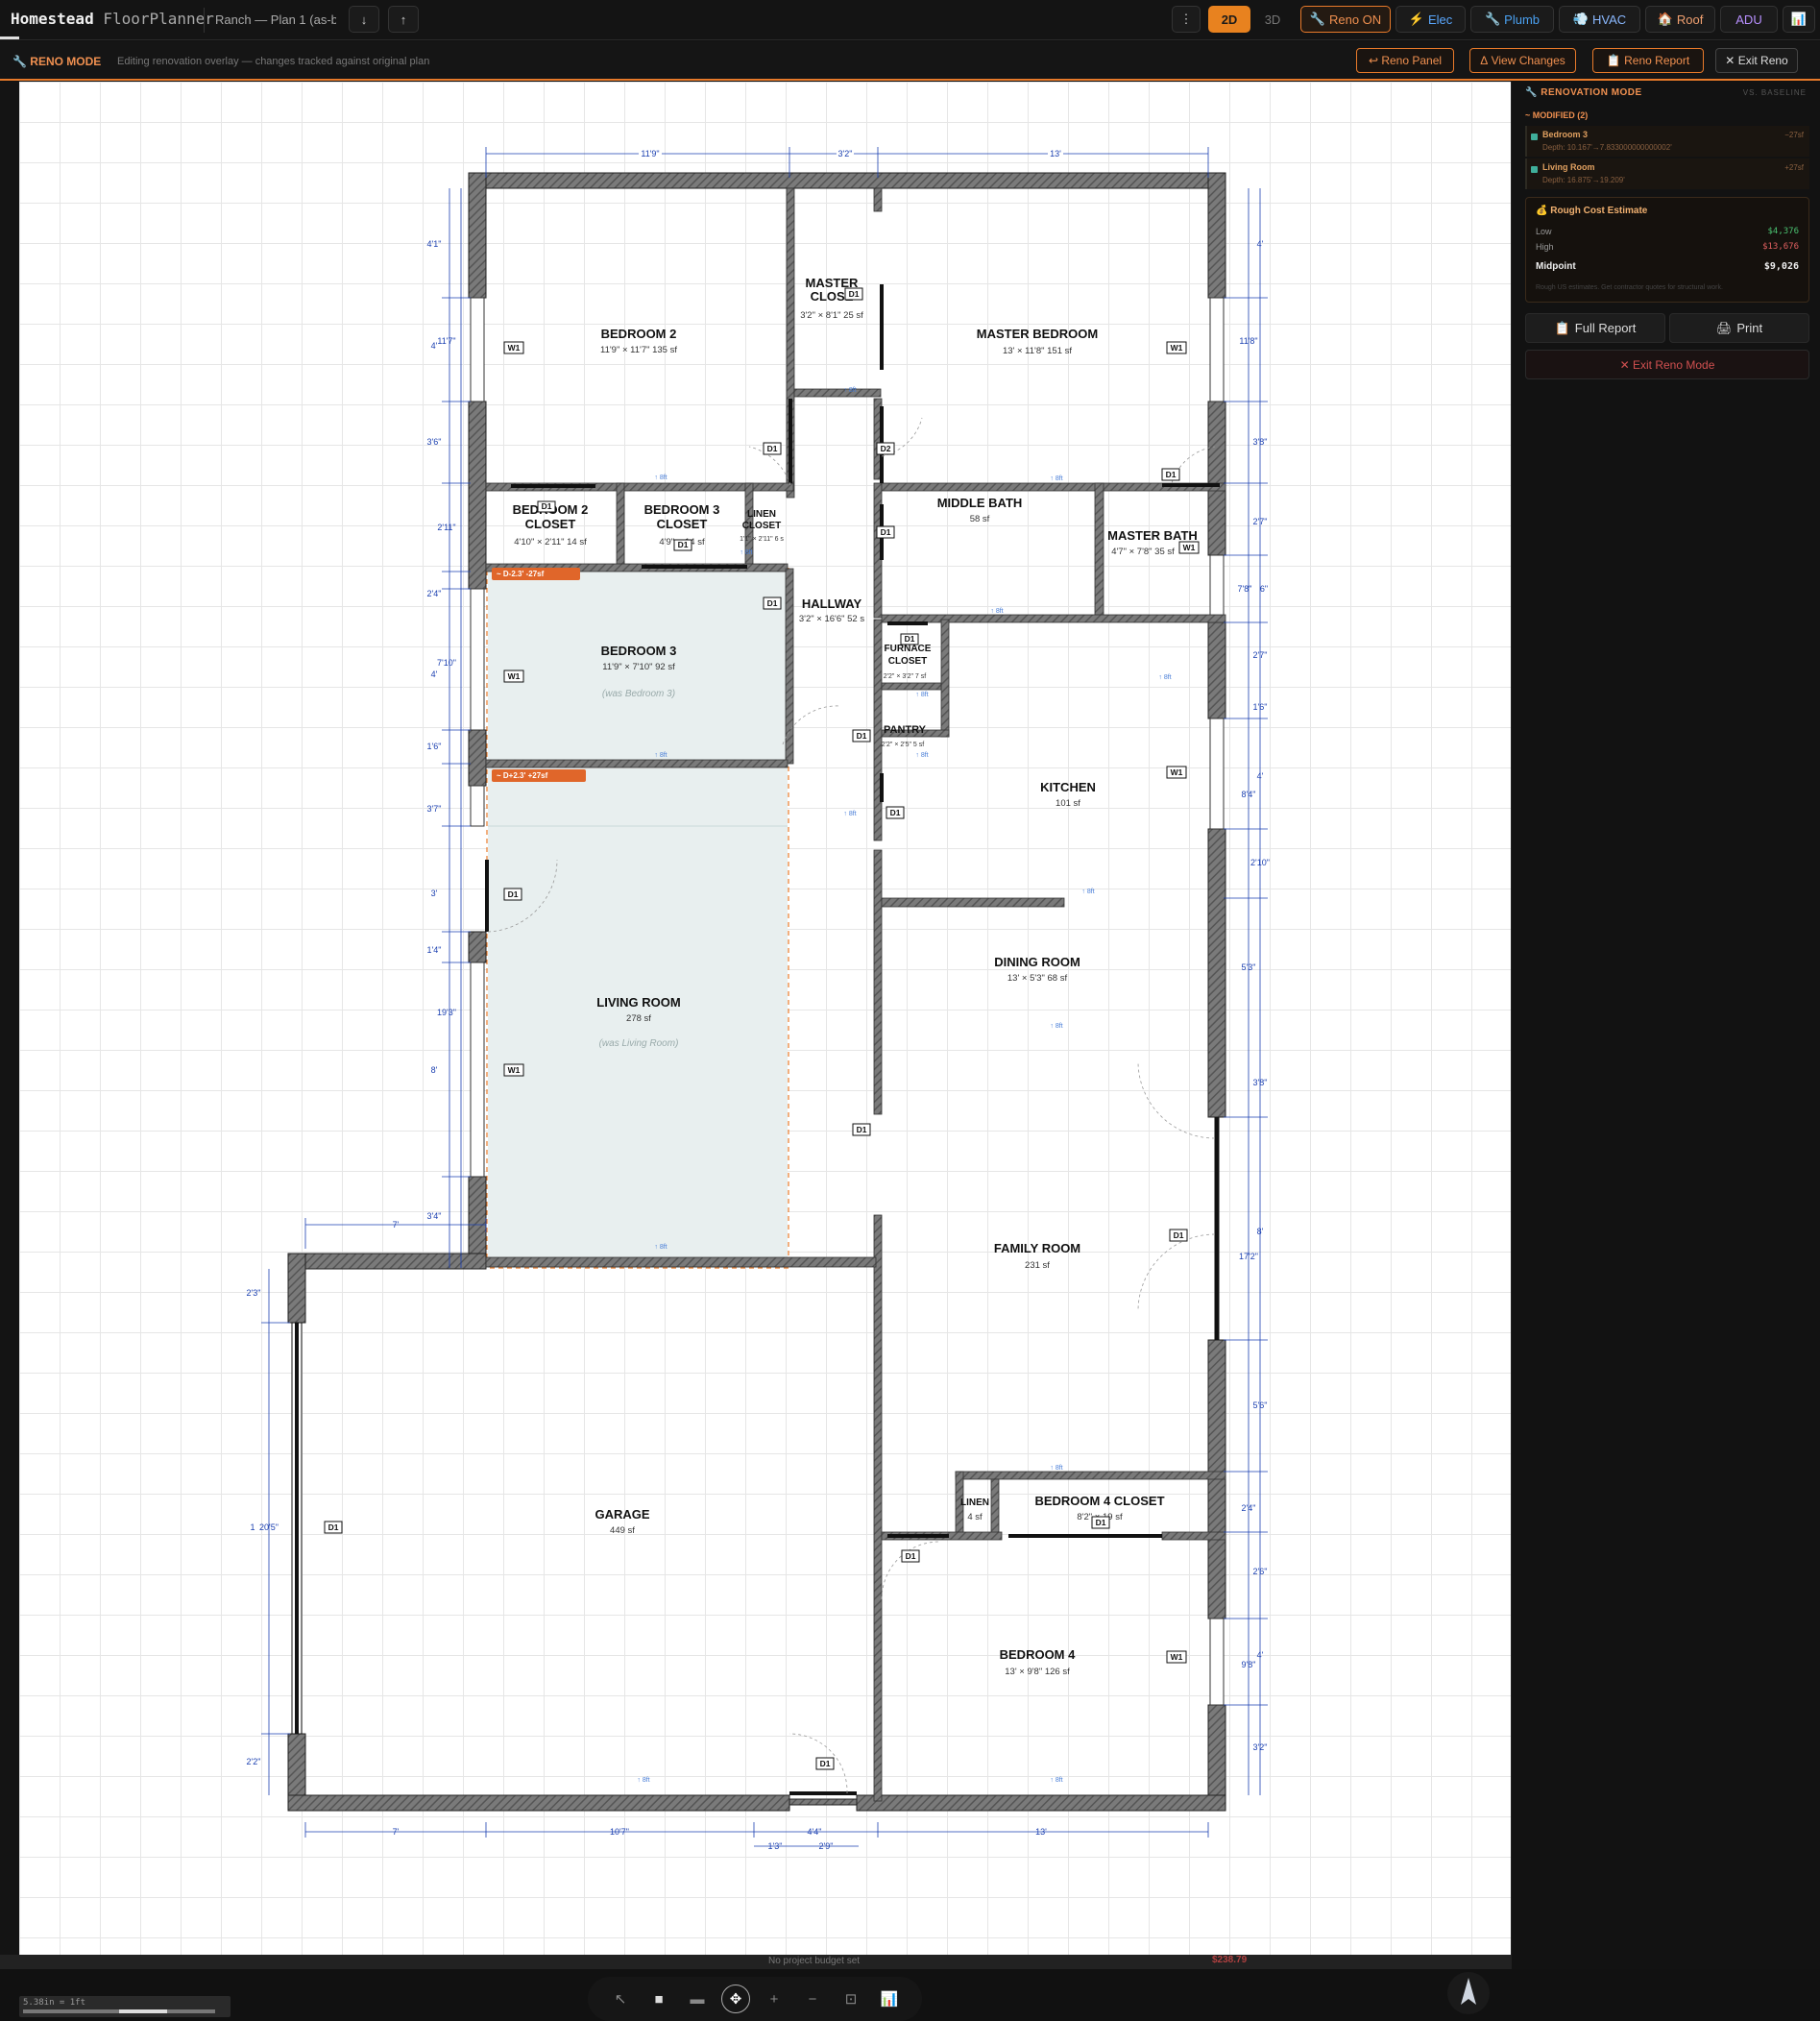 The width and height of the screenshot is (1820, 2021). Describe the element at coordinates (9, 38) in the screenshot. I see `loading-progress` at that location.